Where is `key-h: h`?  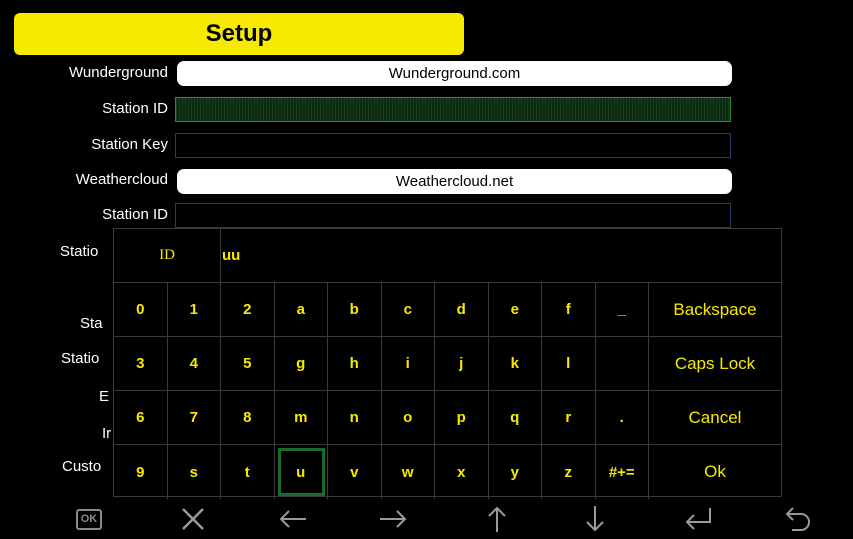
key-h: h is located at coordinates (355, 364).